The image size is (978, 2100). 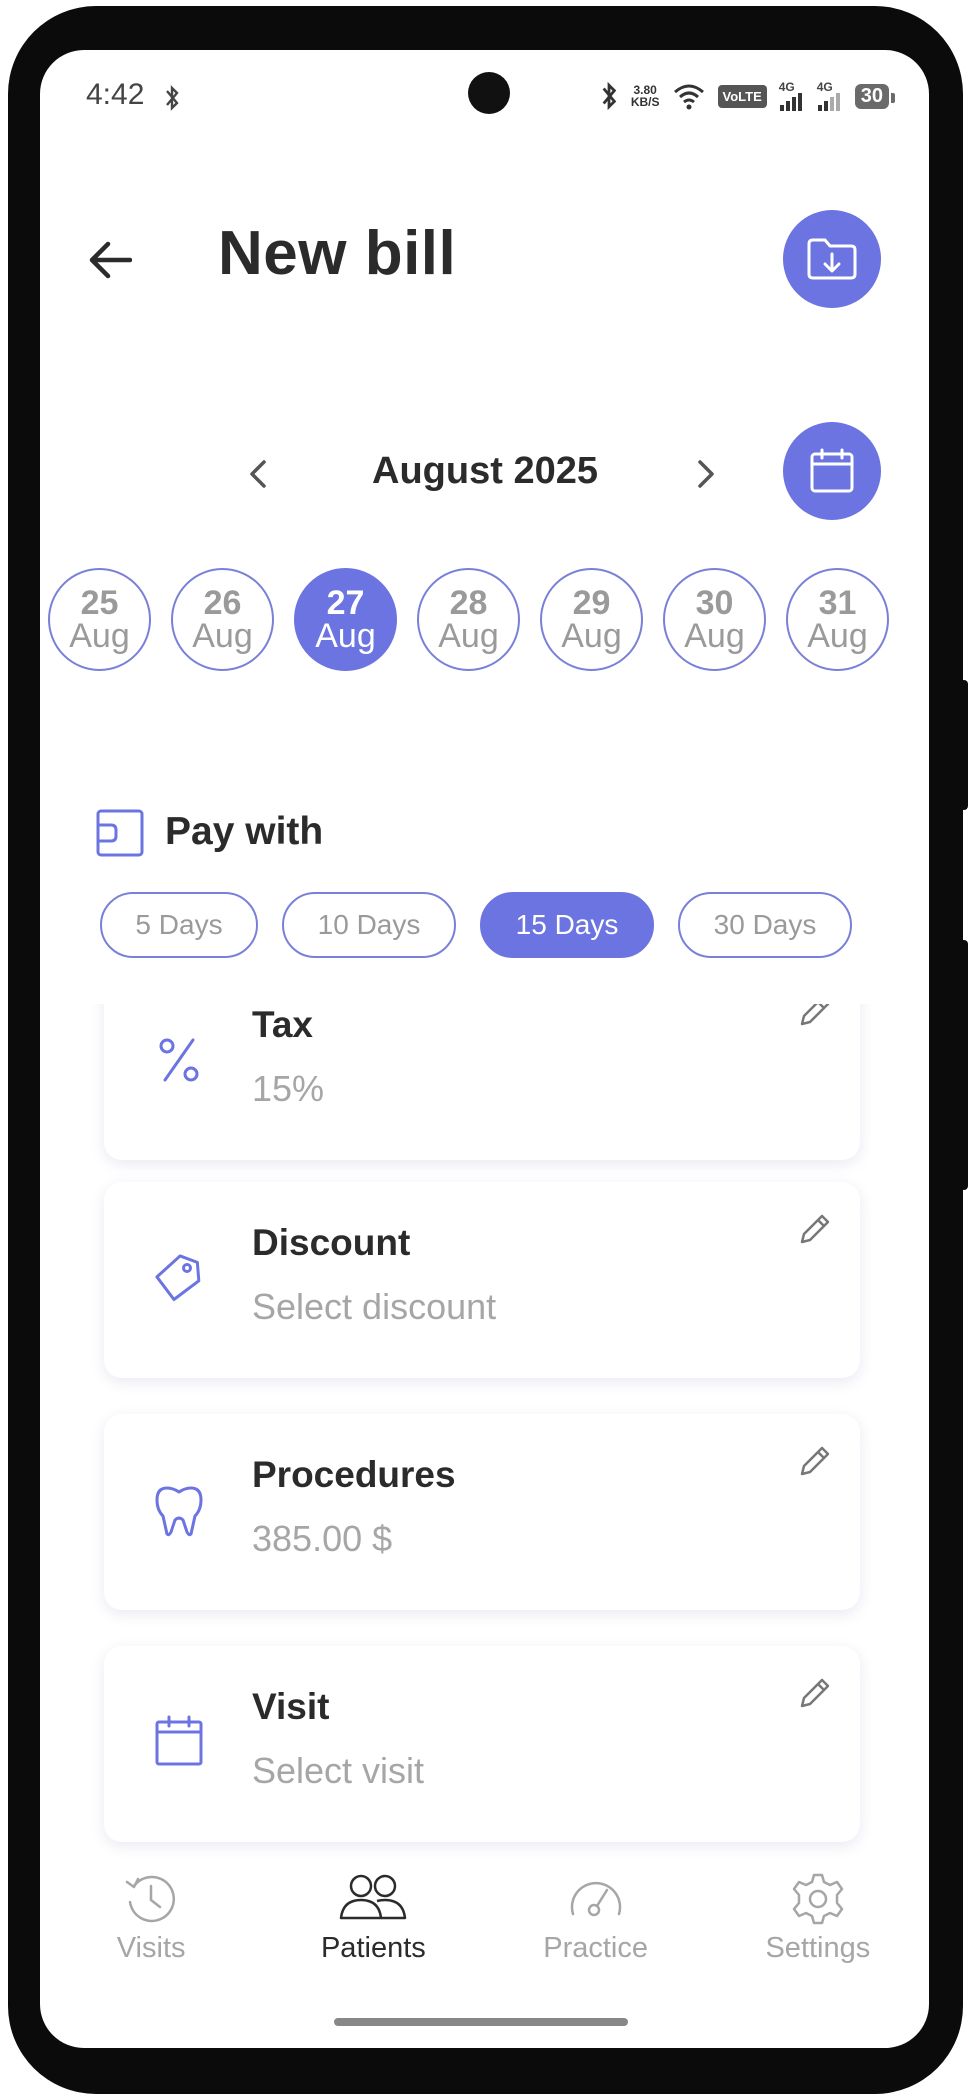 I want to click on day-chip-29: 29 Aug, so click(x=591, y=619).